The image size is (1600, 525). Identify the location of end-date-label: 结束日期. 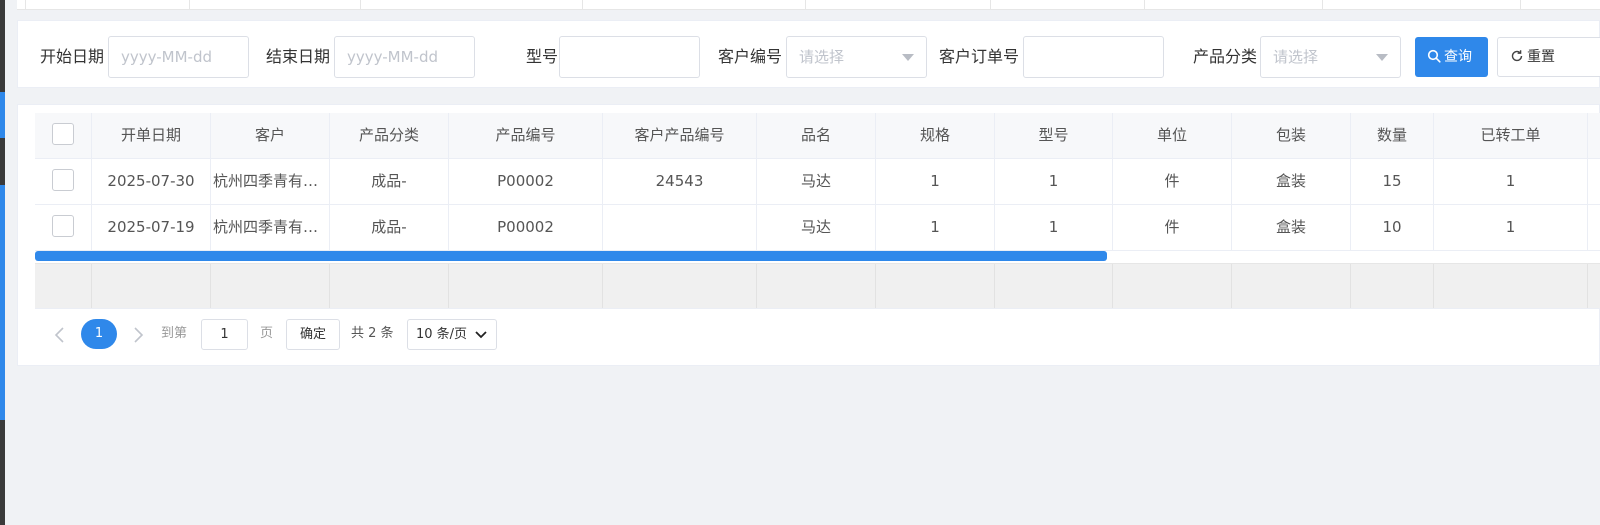
(298, 56).